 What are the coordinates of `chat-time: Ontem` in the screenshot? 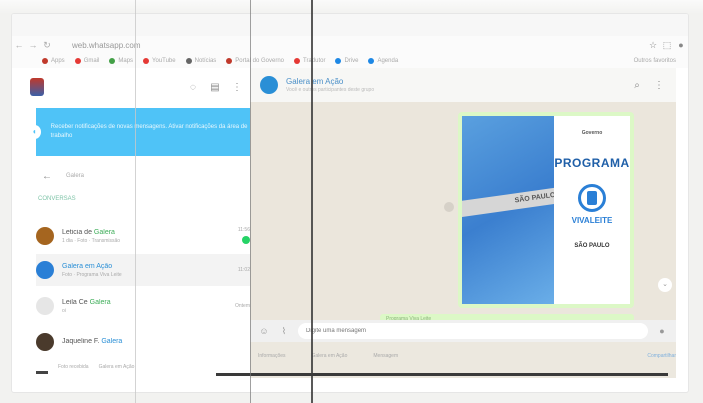 It's located at (242, 306).